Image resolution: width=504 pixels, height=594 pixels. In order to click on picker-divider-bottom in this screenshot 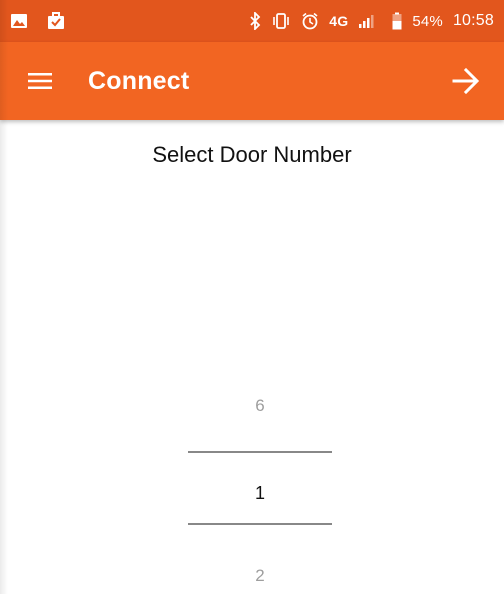, I will do `click(260, 524)`.